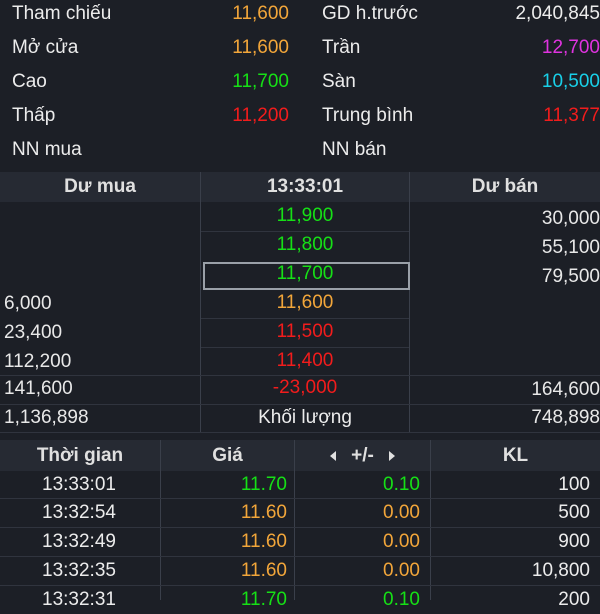  I want to click on buy-side-volume: 1,136,898, so click(46, 417).